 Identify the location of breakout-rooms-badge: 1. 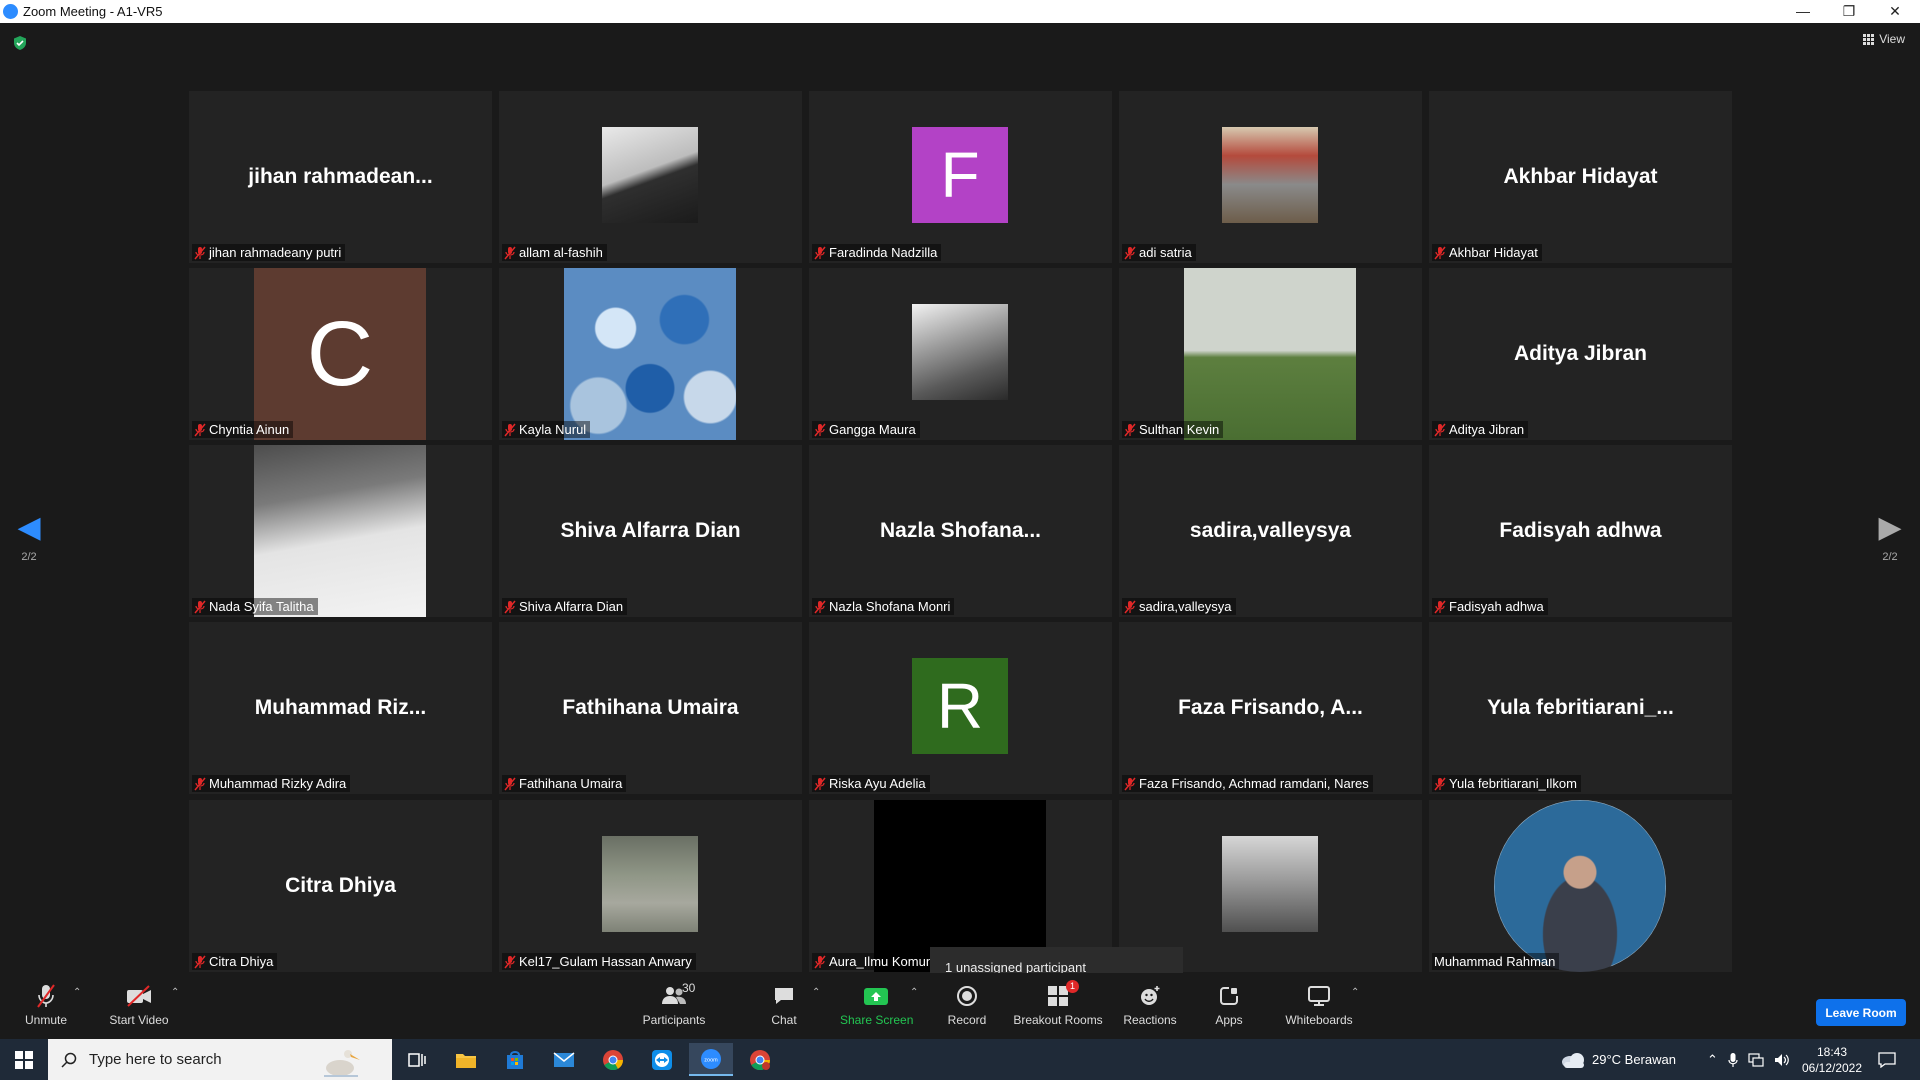
(1073, 986).